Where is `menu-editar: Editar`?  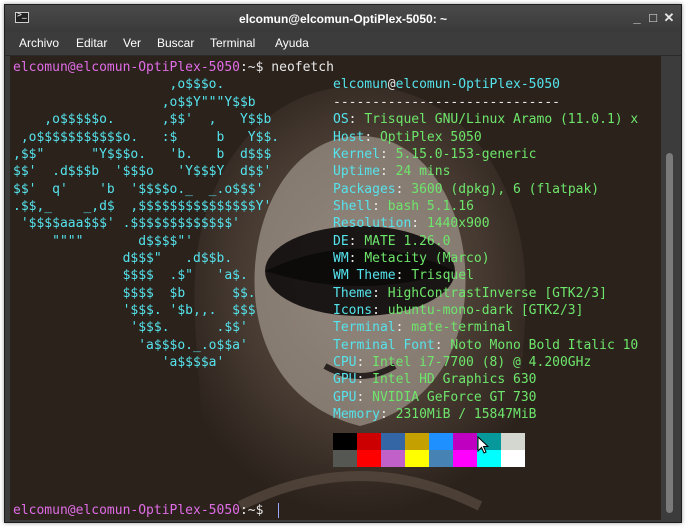
menu-editar: Editar is located at coordinates (91, 43).